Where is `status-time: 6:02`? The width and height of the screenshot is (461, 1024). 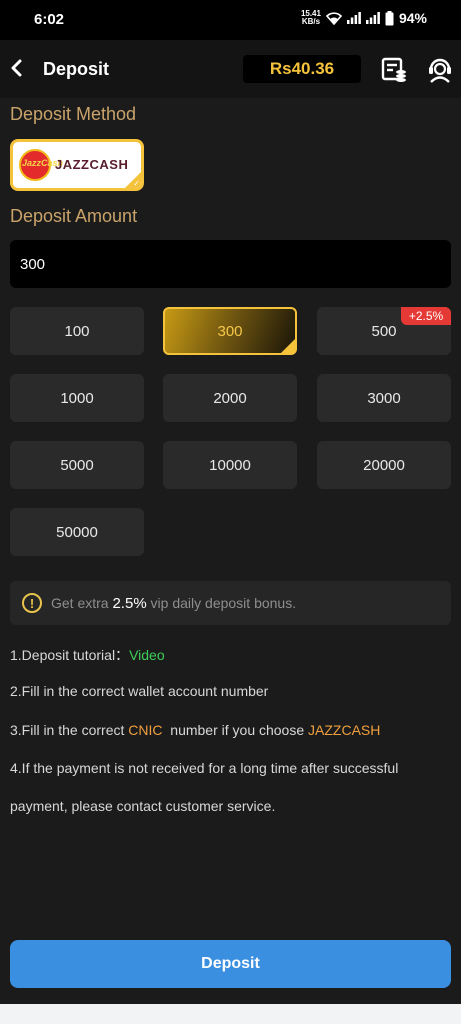
status-time: 6:02 is located at coordinates (49, 19).